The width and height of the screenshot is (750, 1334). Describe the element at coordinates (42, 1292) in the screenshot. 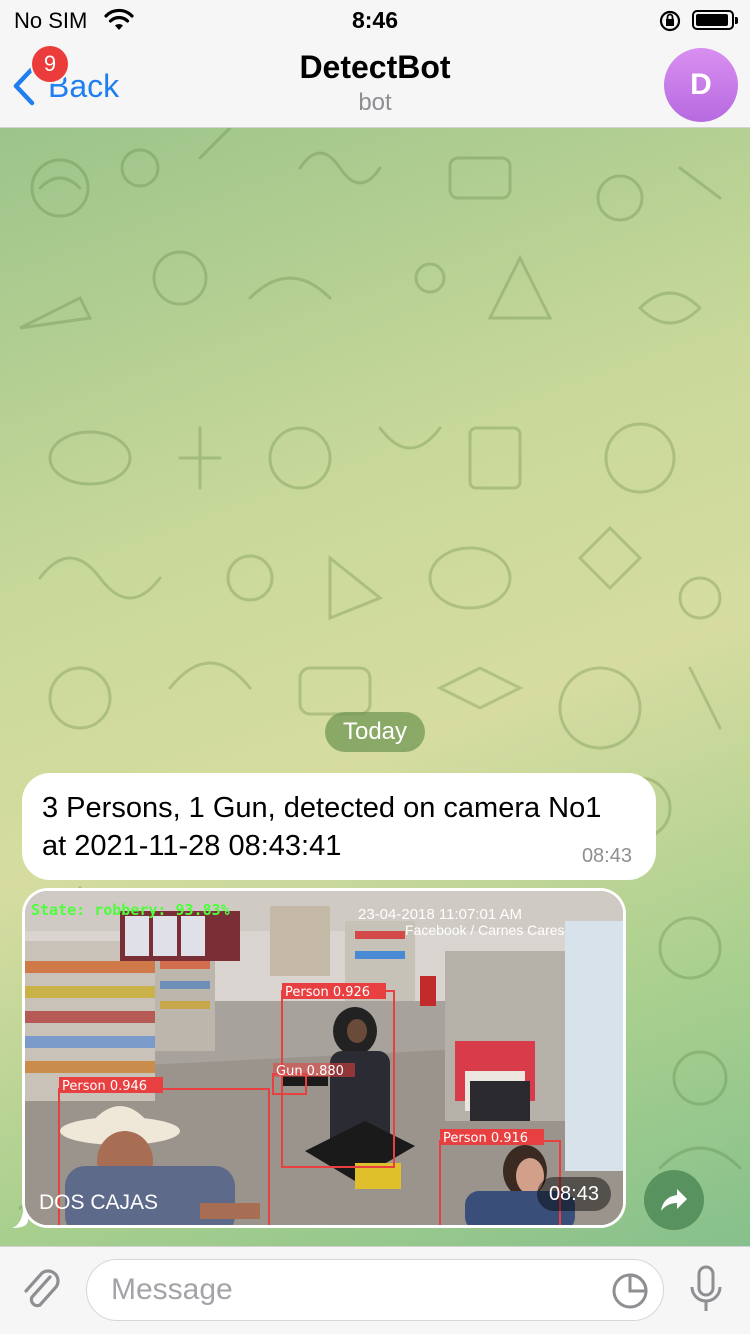

I see `paperclip-icon` at that location.